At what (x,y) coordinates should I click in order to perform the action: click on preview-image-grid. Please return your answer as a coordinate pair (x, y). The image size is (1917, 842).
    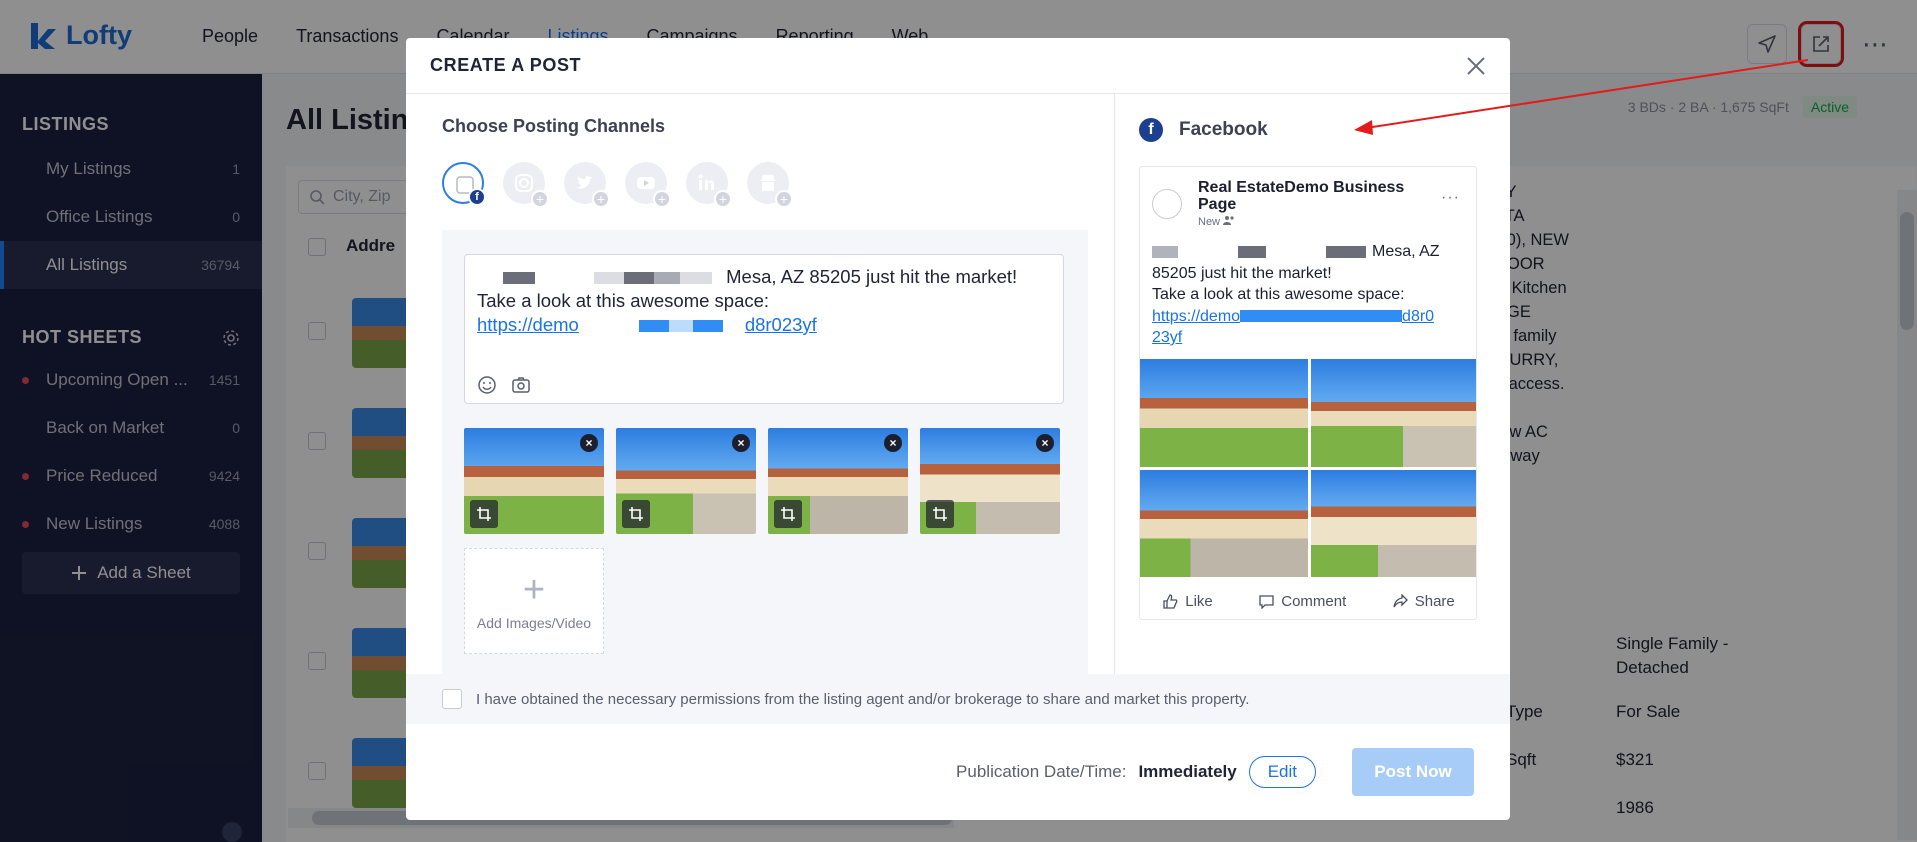
    Looking at the image, I should click on (1308, 468).